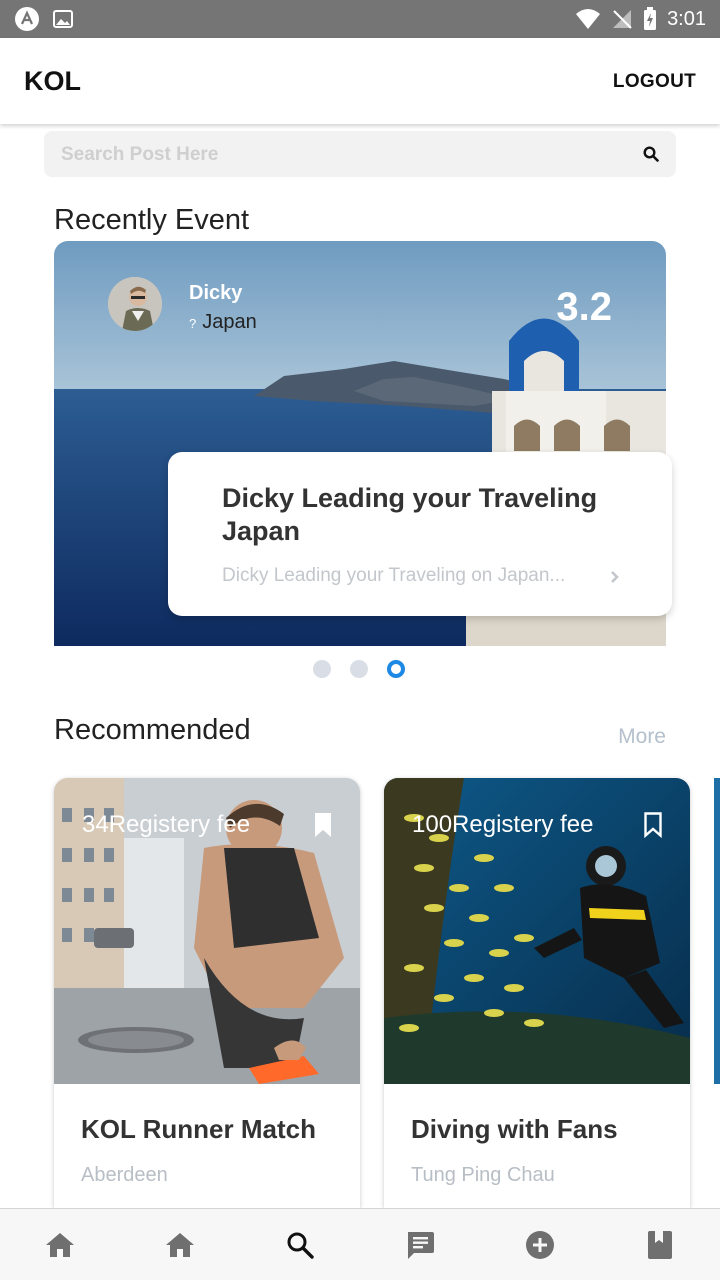 This screenshot has width=720, height=1280. I want to click on add-circle-icon, so click(540, 1245).